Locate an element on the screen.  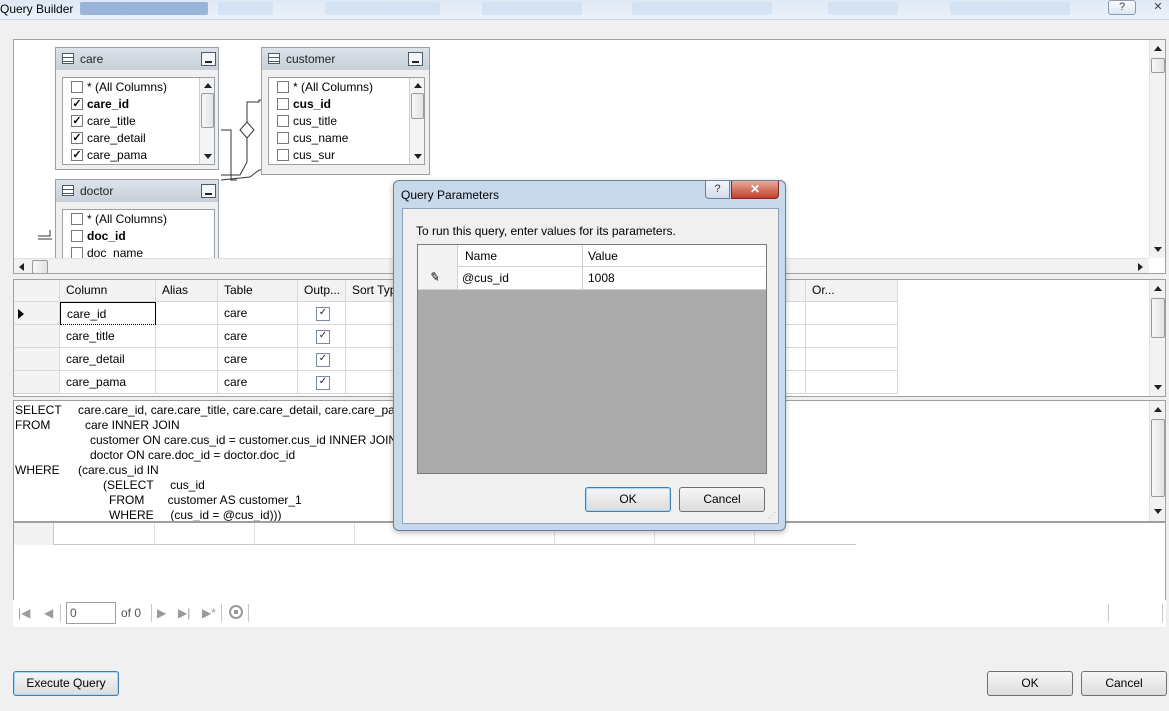
row-selector: ✎ is located at coordinates (438, 278).